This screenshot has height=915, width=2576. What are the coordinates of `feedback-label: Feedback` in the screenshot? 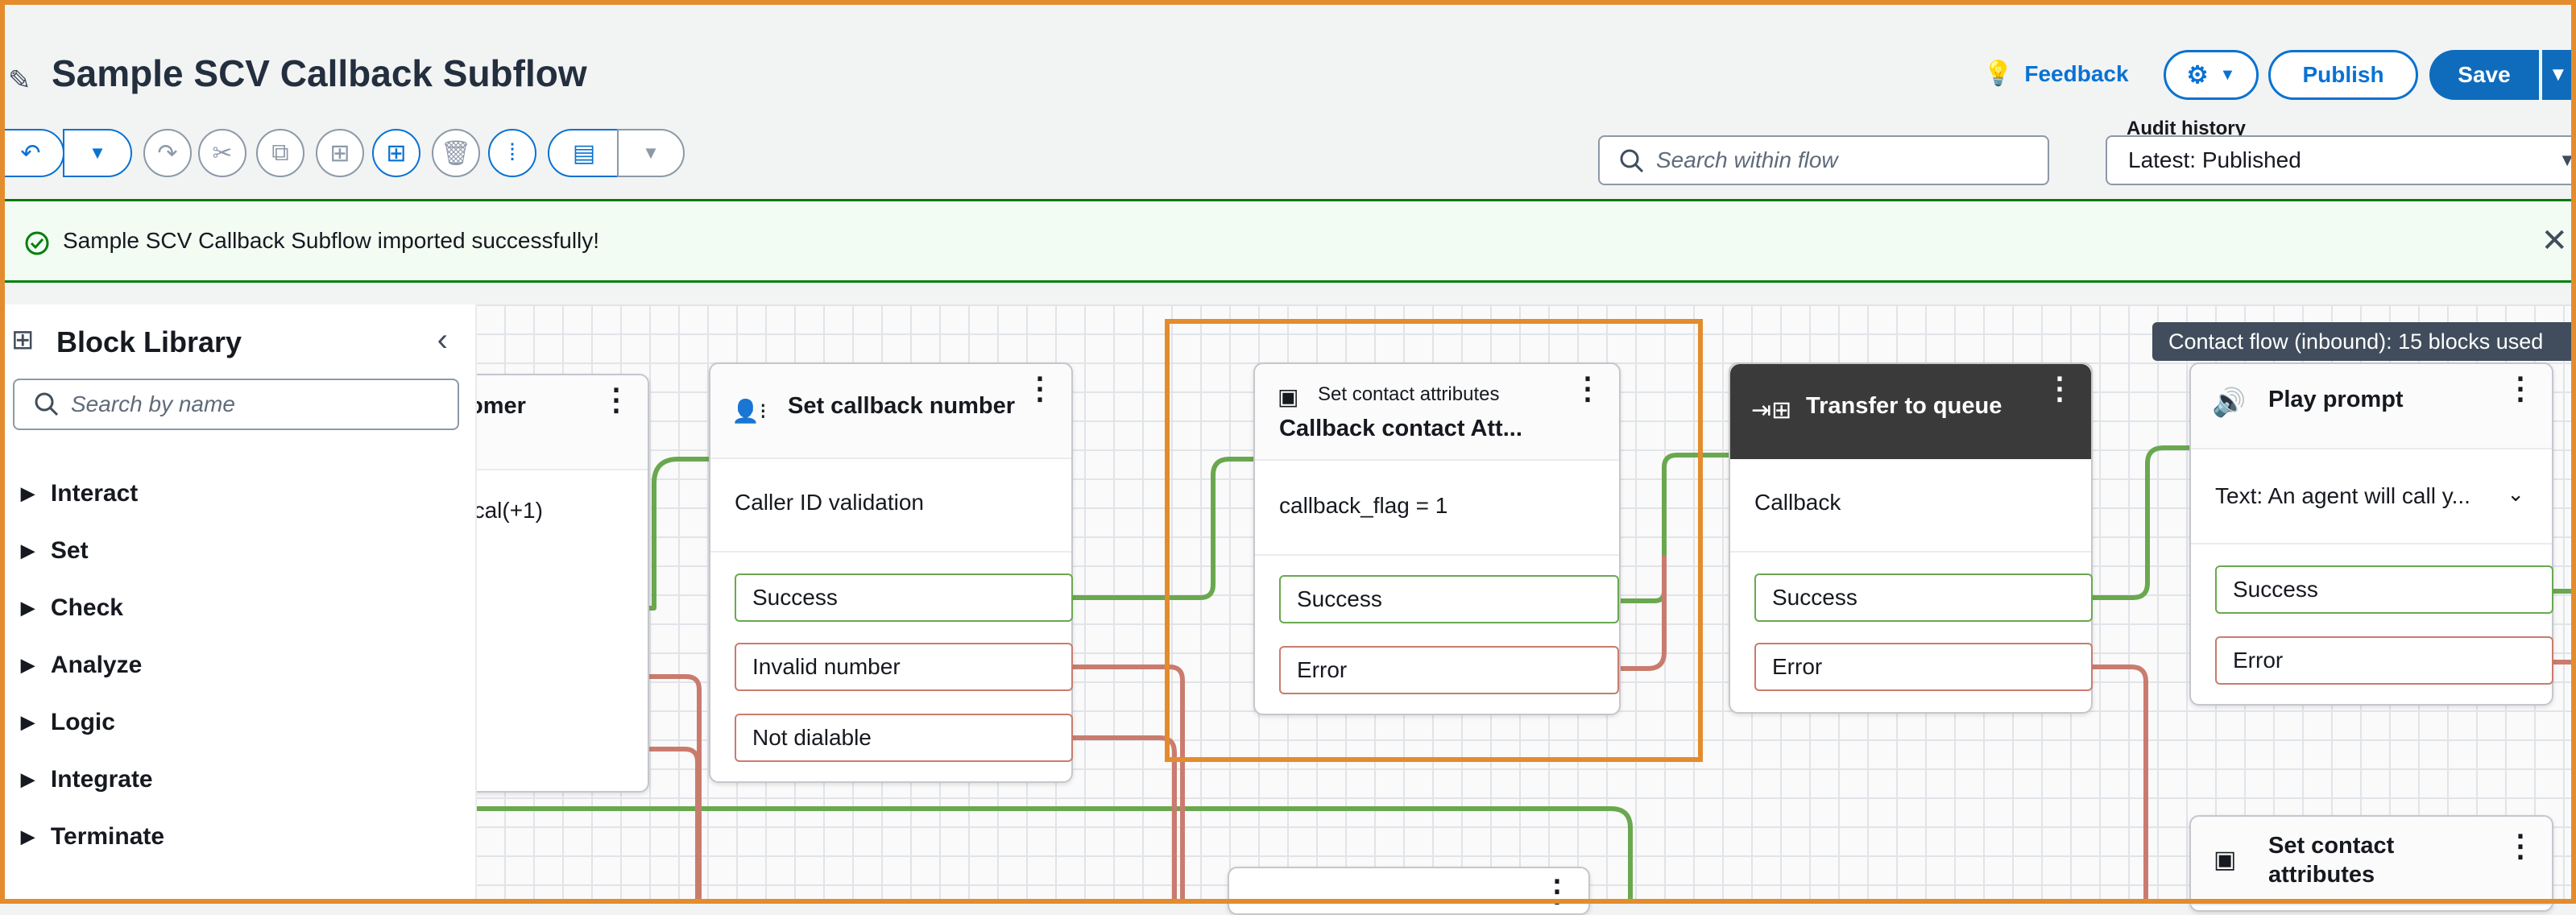 It's located at (2076, 73).